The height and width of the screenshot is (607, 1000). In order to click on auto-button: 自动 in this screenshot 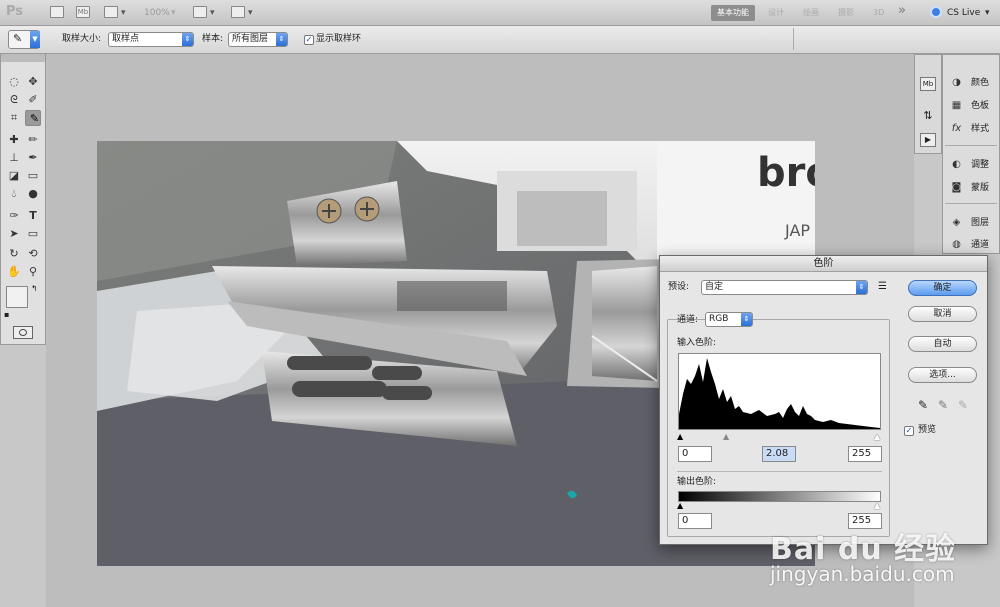, I will do `click(942, 344)`.